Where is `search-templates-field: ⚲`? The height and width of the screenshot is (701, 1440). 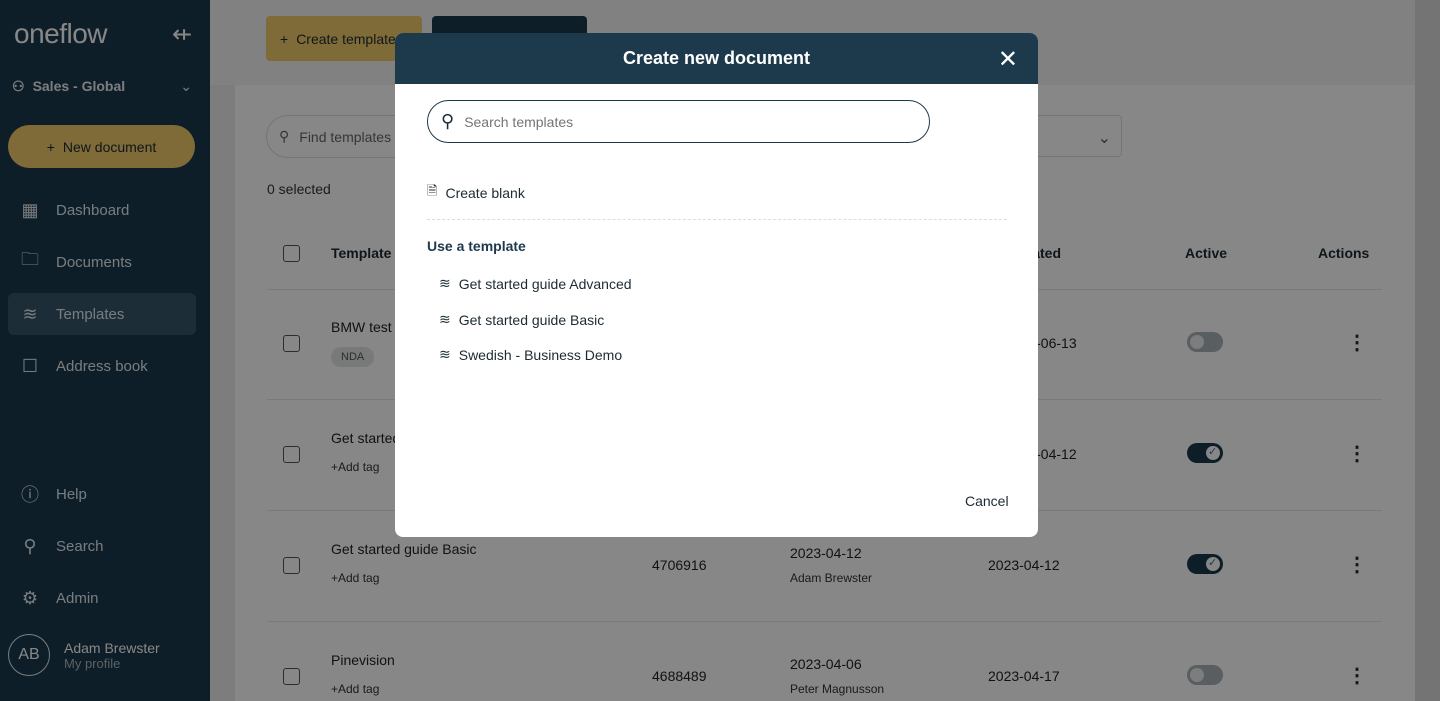 search-templates-field: ⚲ is located at coordinates (678, 121).